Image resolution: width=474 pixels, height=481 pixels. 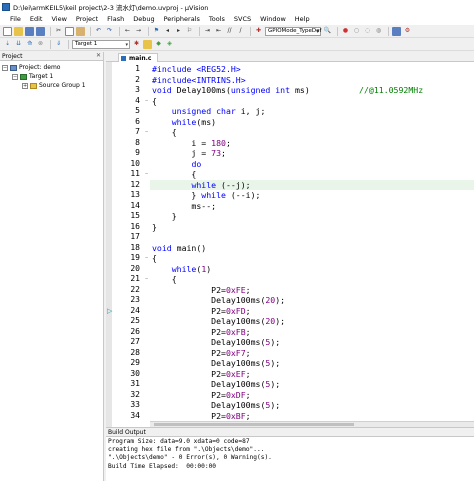 What do you see at coordinates (18, 31) in the screenshot?
I see `open-folder-icon` at bounding box center [18, 31].